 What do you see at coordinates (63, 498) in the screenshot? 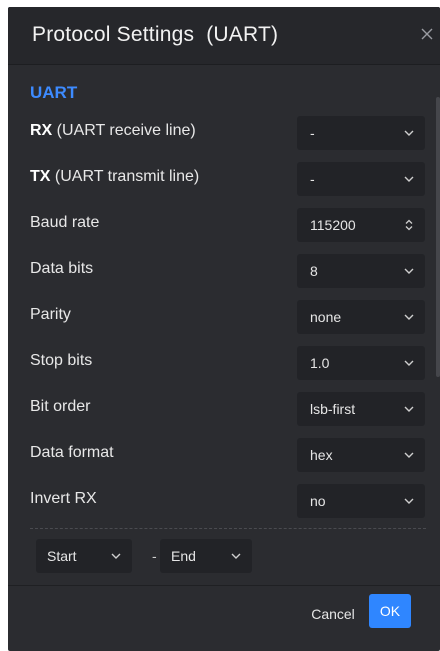
I see `invert-rx-label: Invert RX` at bounding box center [63, 498].